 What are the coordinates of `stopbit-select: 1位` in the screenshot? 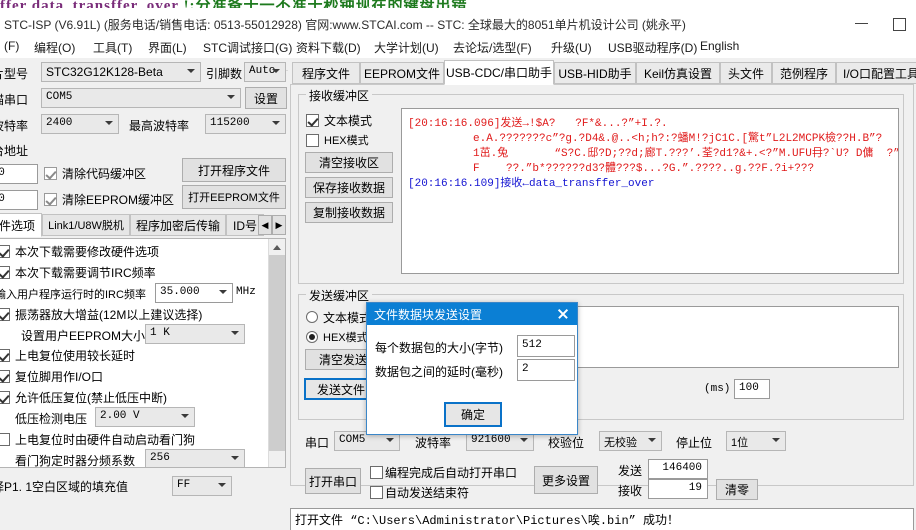 It's located at (756, 441).